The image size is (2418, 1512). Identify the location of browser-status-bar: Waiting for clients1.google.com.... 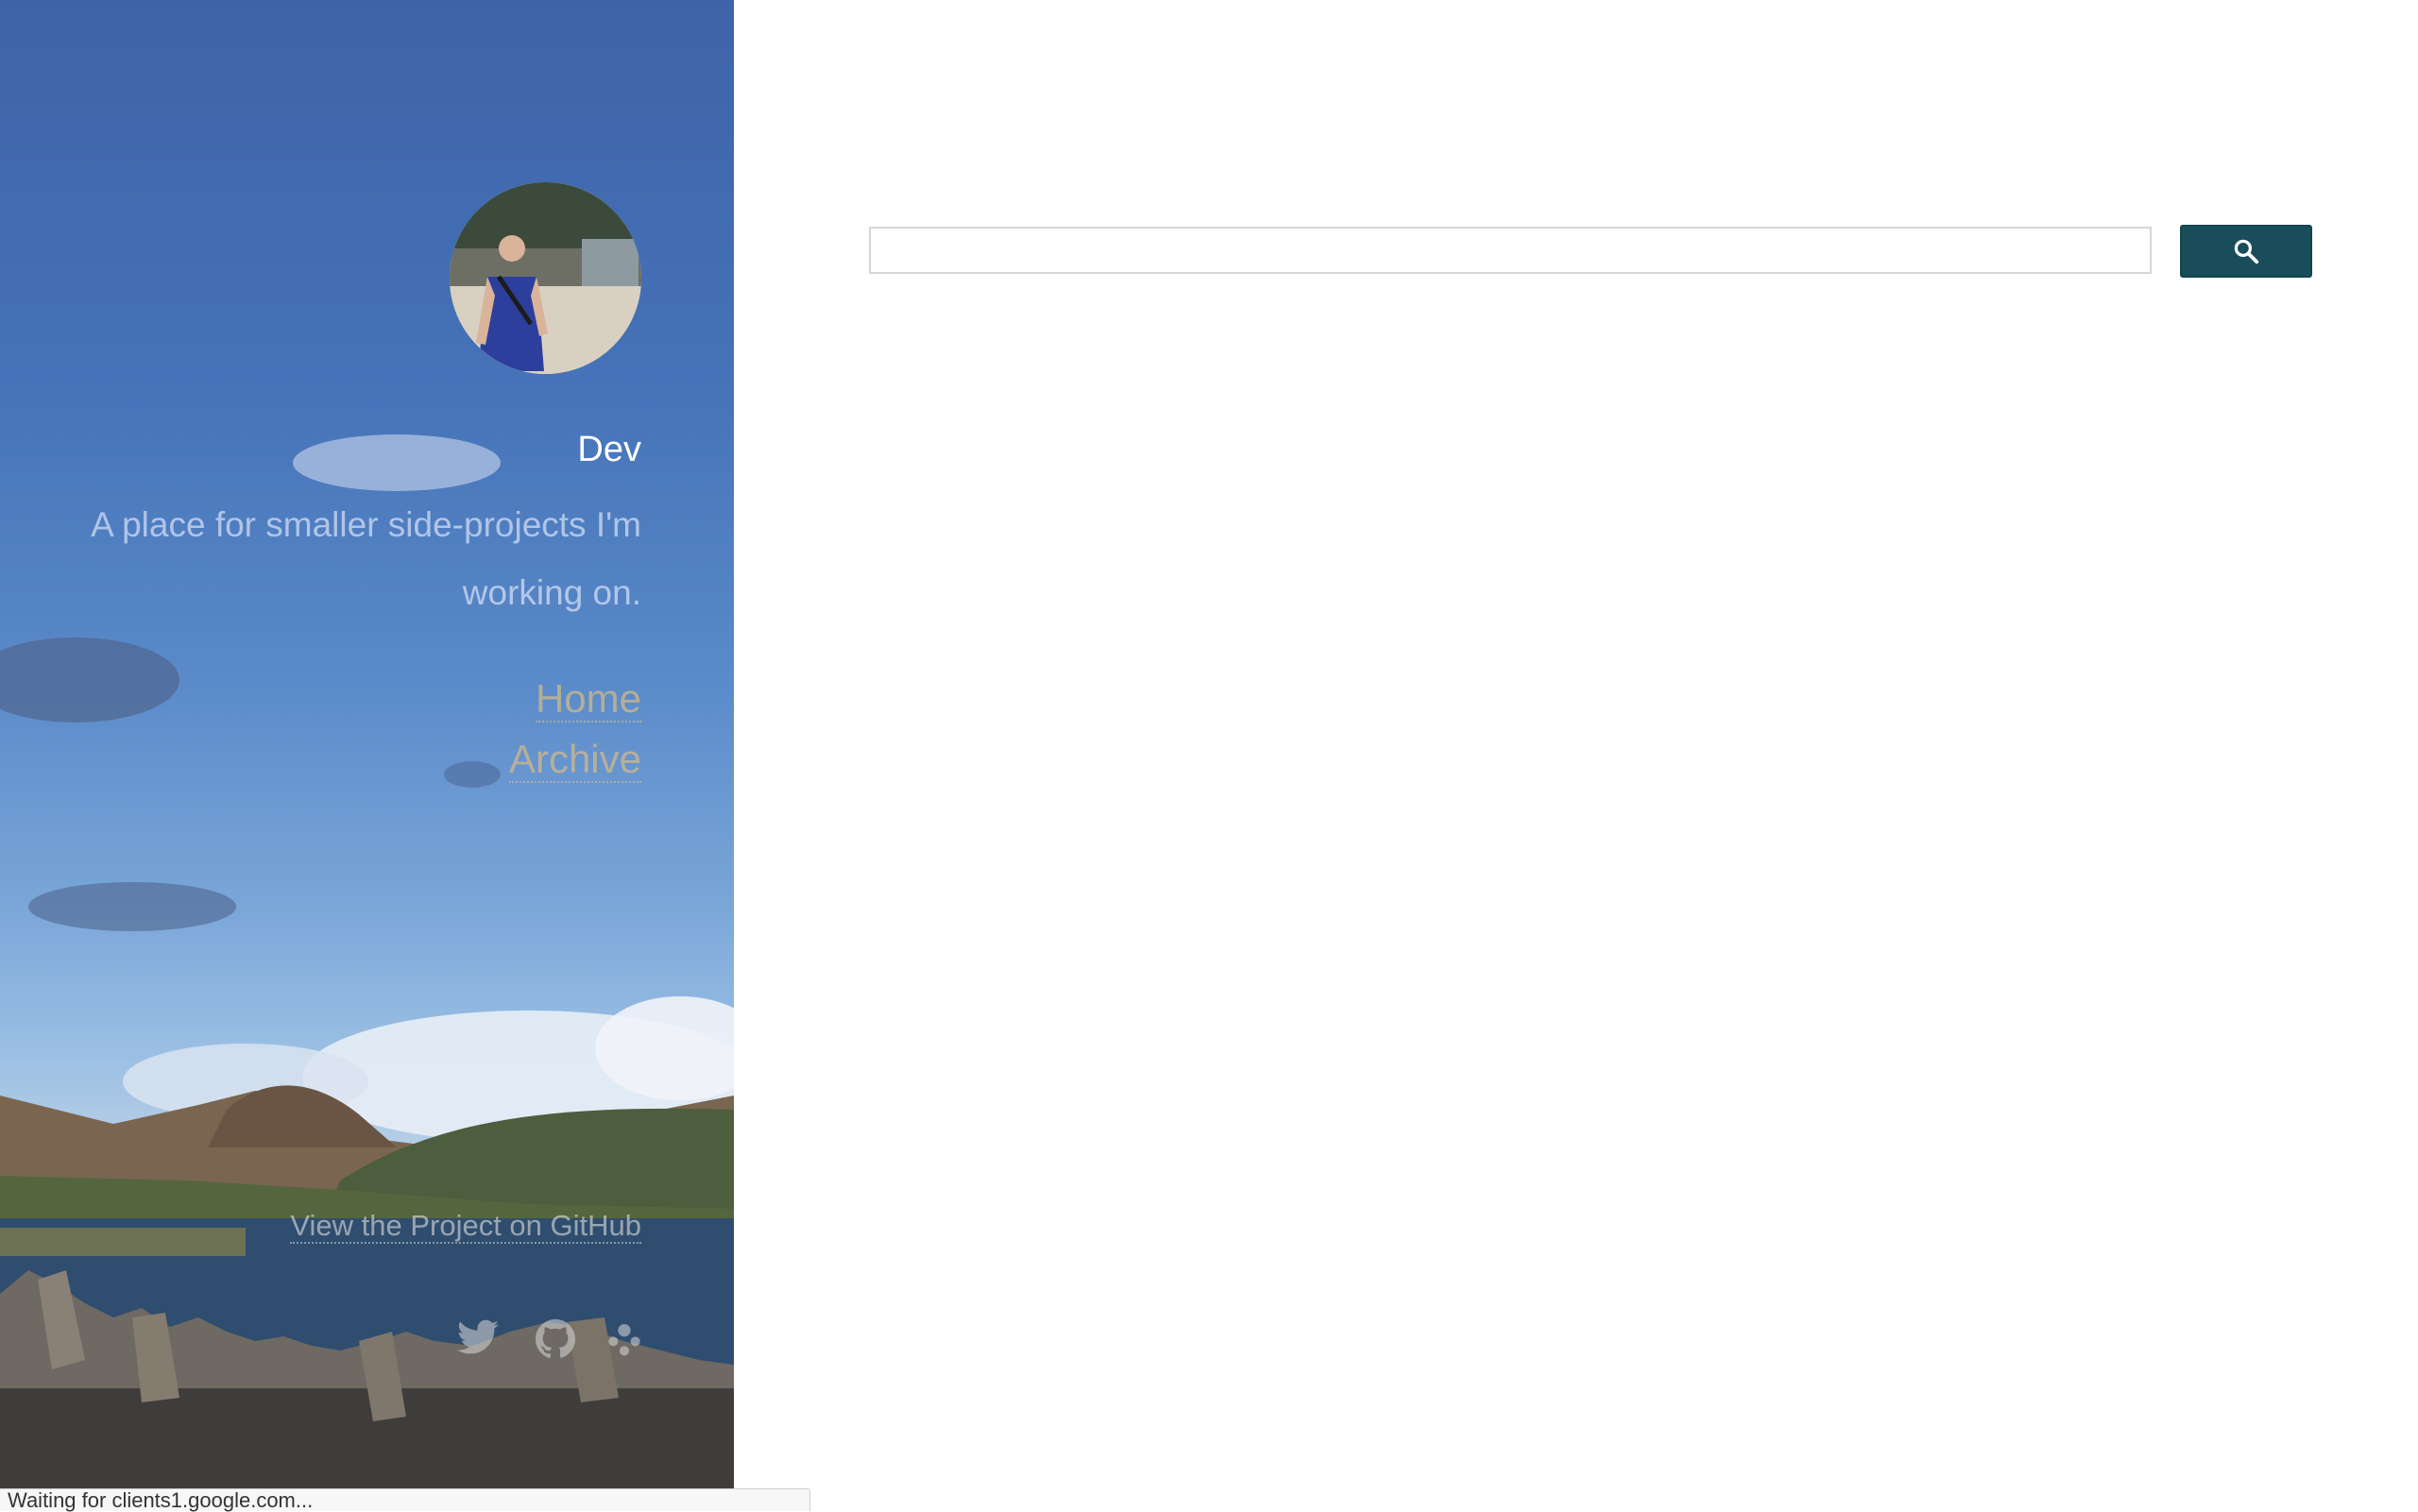
(405, 1500).